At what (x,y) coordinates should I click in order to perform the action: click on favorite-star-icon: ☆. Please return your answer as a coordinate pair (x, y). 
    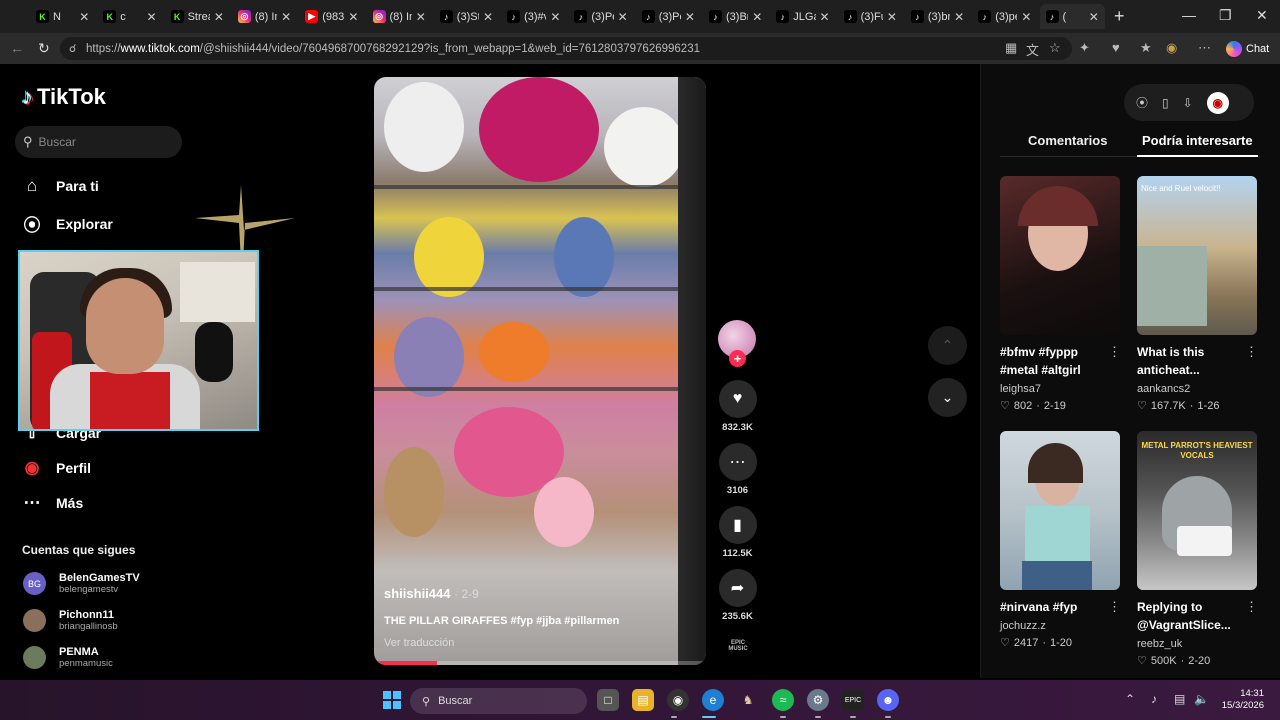
    Looking at the image, I should click on (1055, 48).